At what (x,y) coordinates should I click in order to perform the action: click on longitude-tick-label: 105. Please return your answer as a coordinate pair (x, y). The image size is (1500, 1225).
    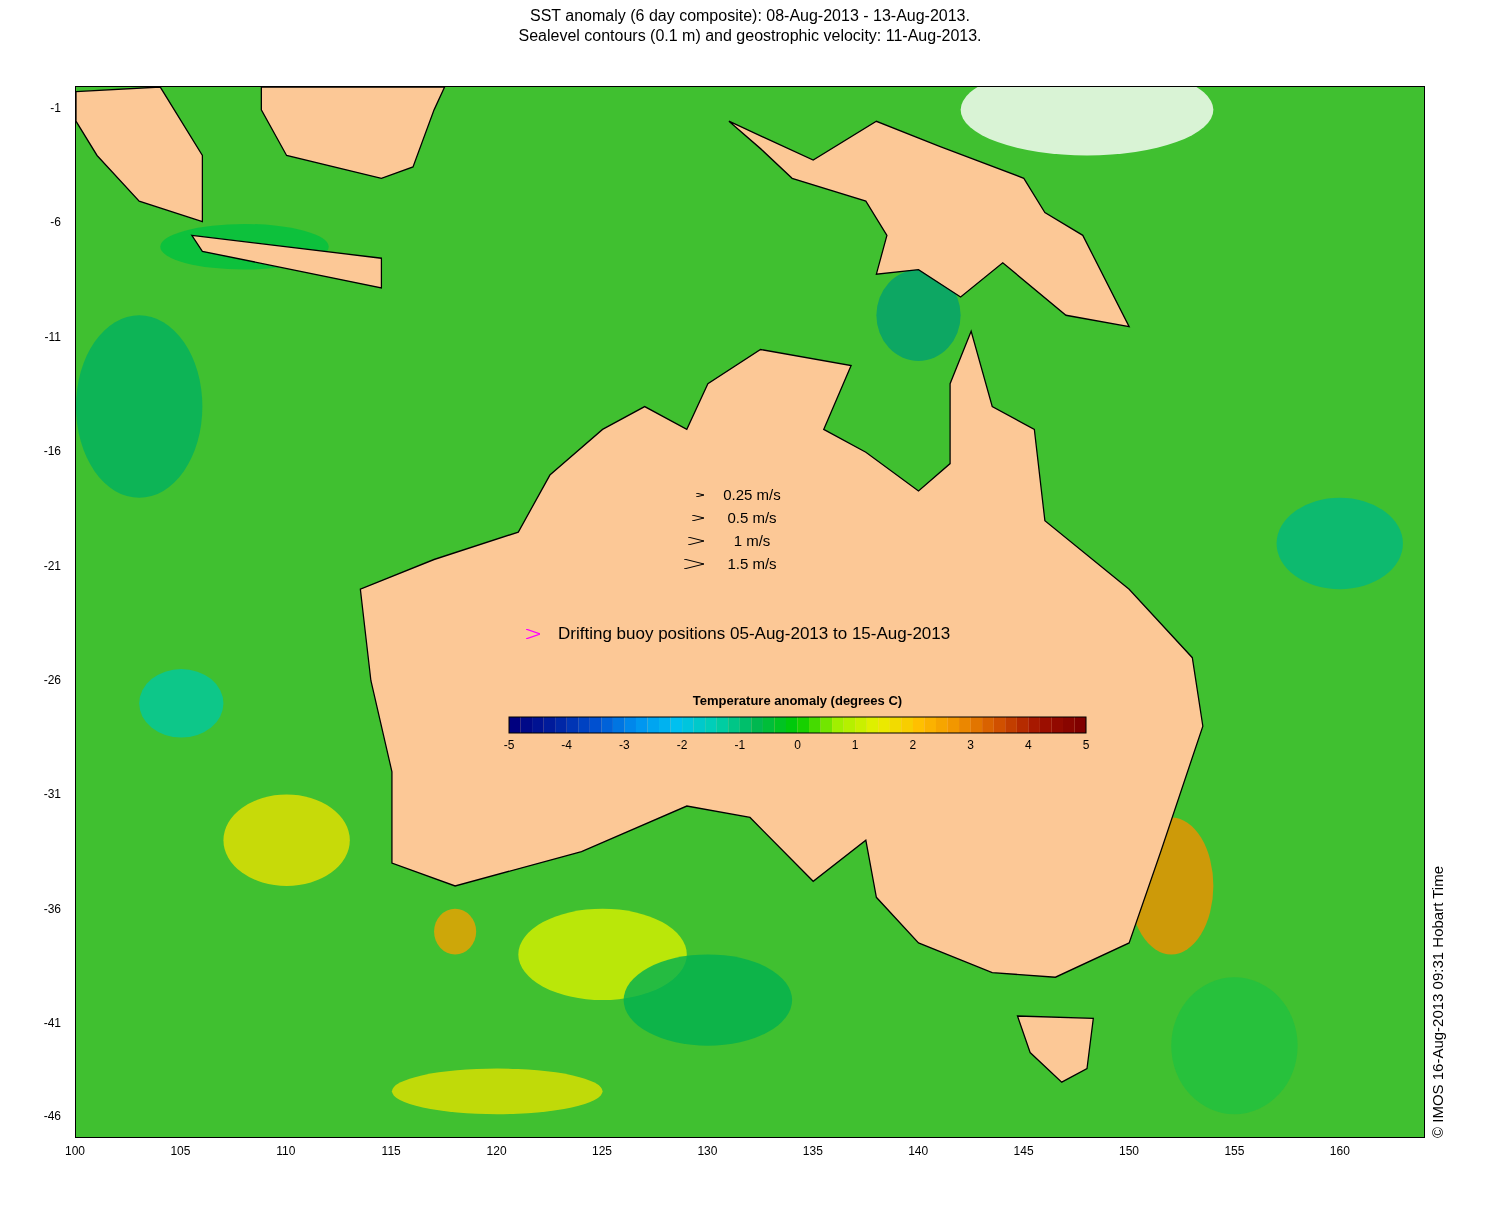
    Looking at the image, I should click on (180, 1151).